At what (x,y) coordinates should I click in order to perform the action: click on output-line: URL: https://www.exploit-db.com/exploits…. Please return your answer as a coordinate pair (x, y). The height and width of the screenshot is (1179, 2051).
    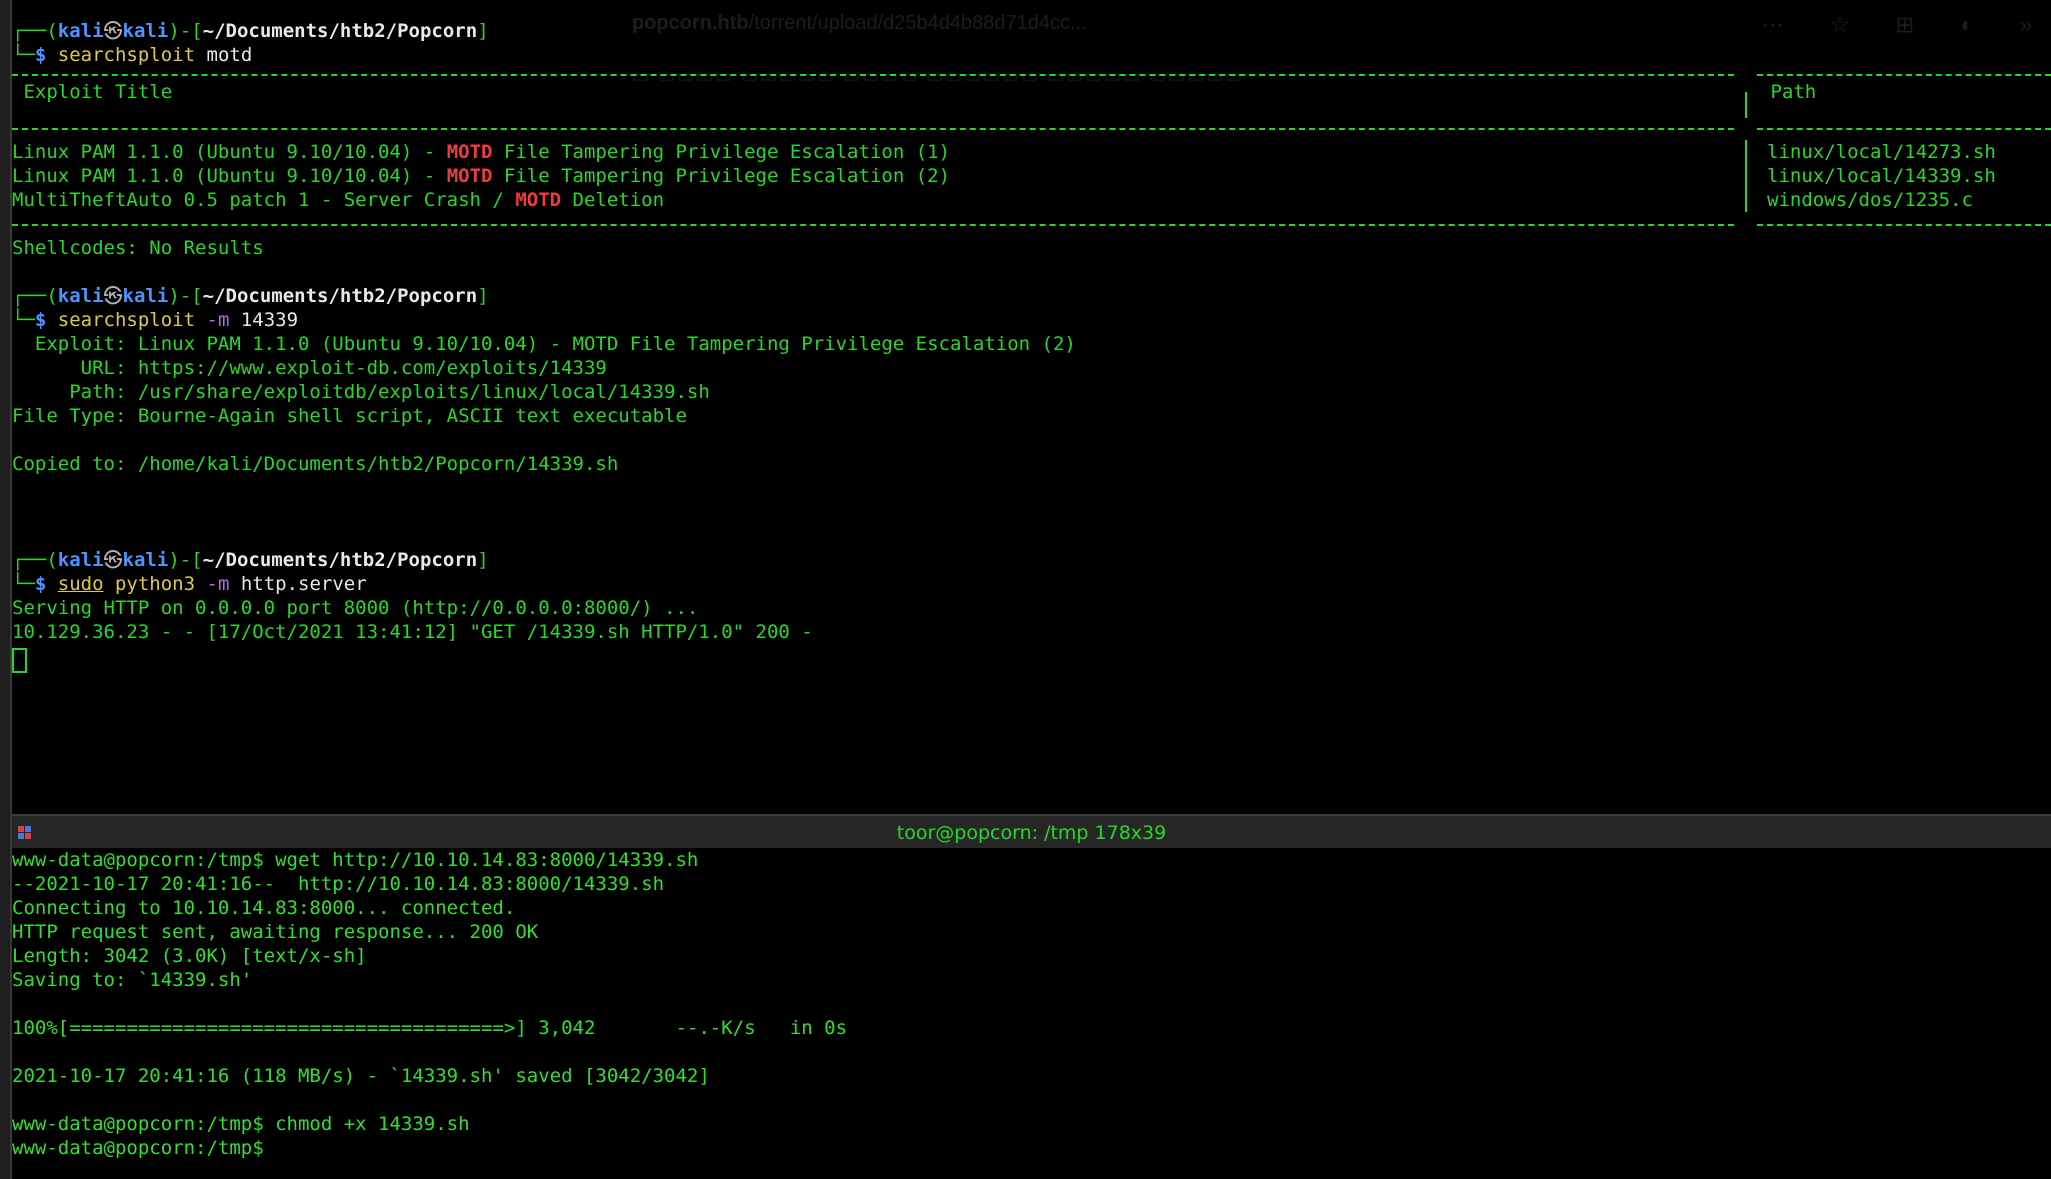
    Looking at the image, I should click on (309, 368).